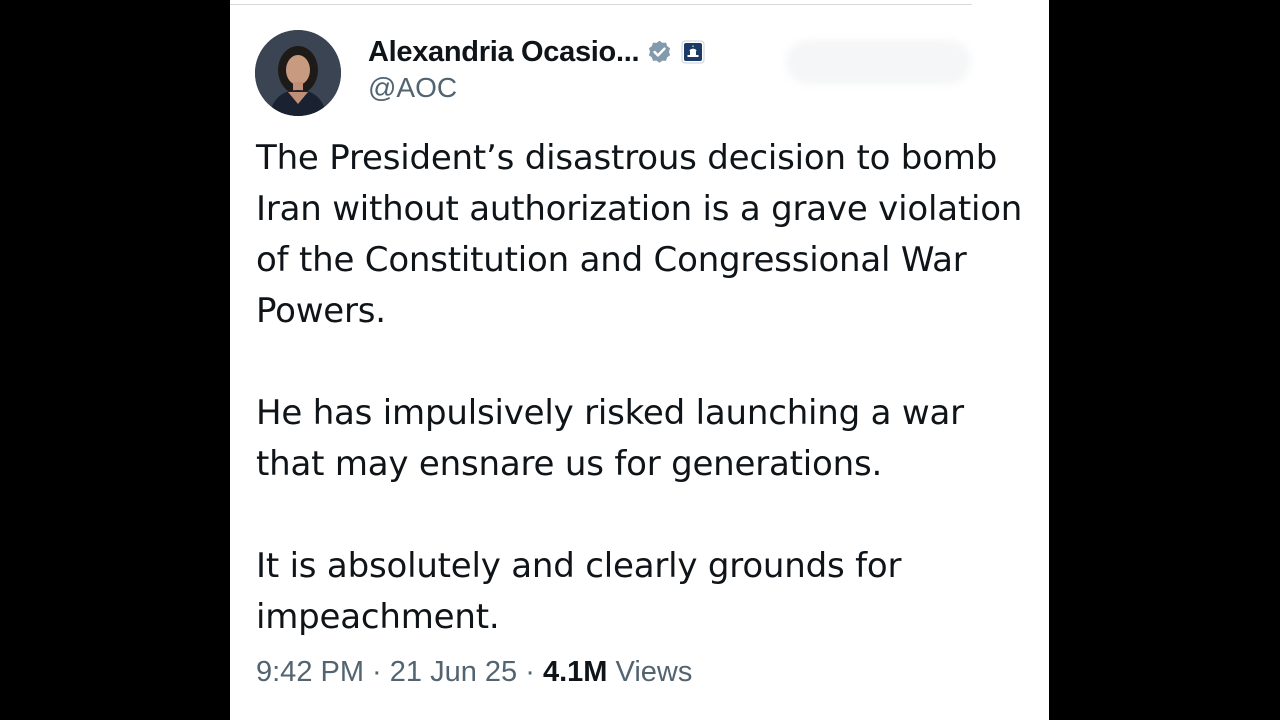  Describe the element at coordinates (693, 52) in the screenshot. I see `capitol-building-icon` at that location.